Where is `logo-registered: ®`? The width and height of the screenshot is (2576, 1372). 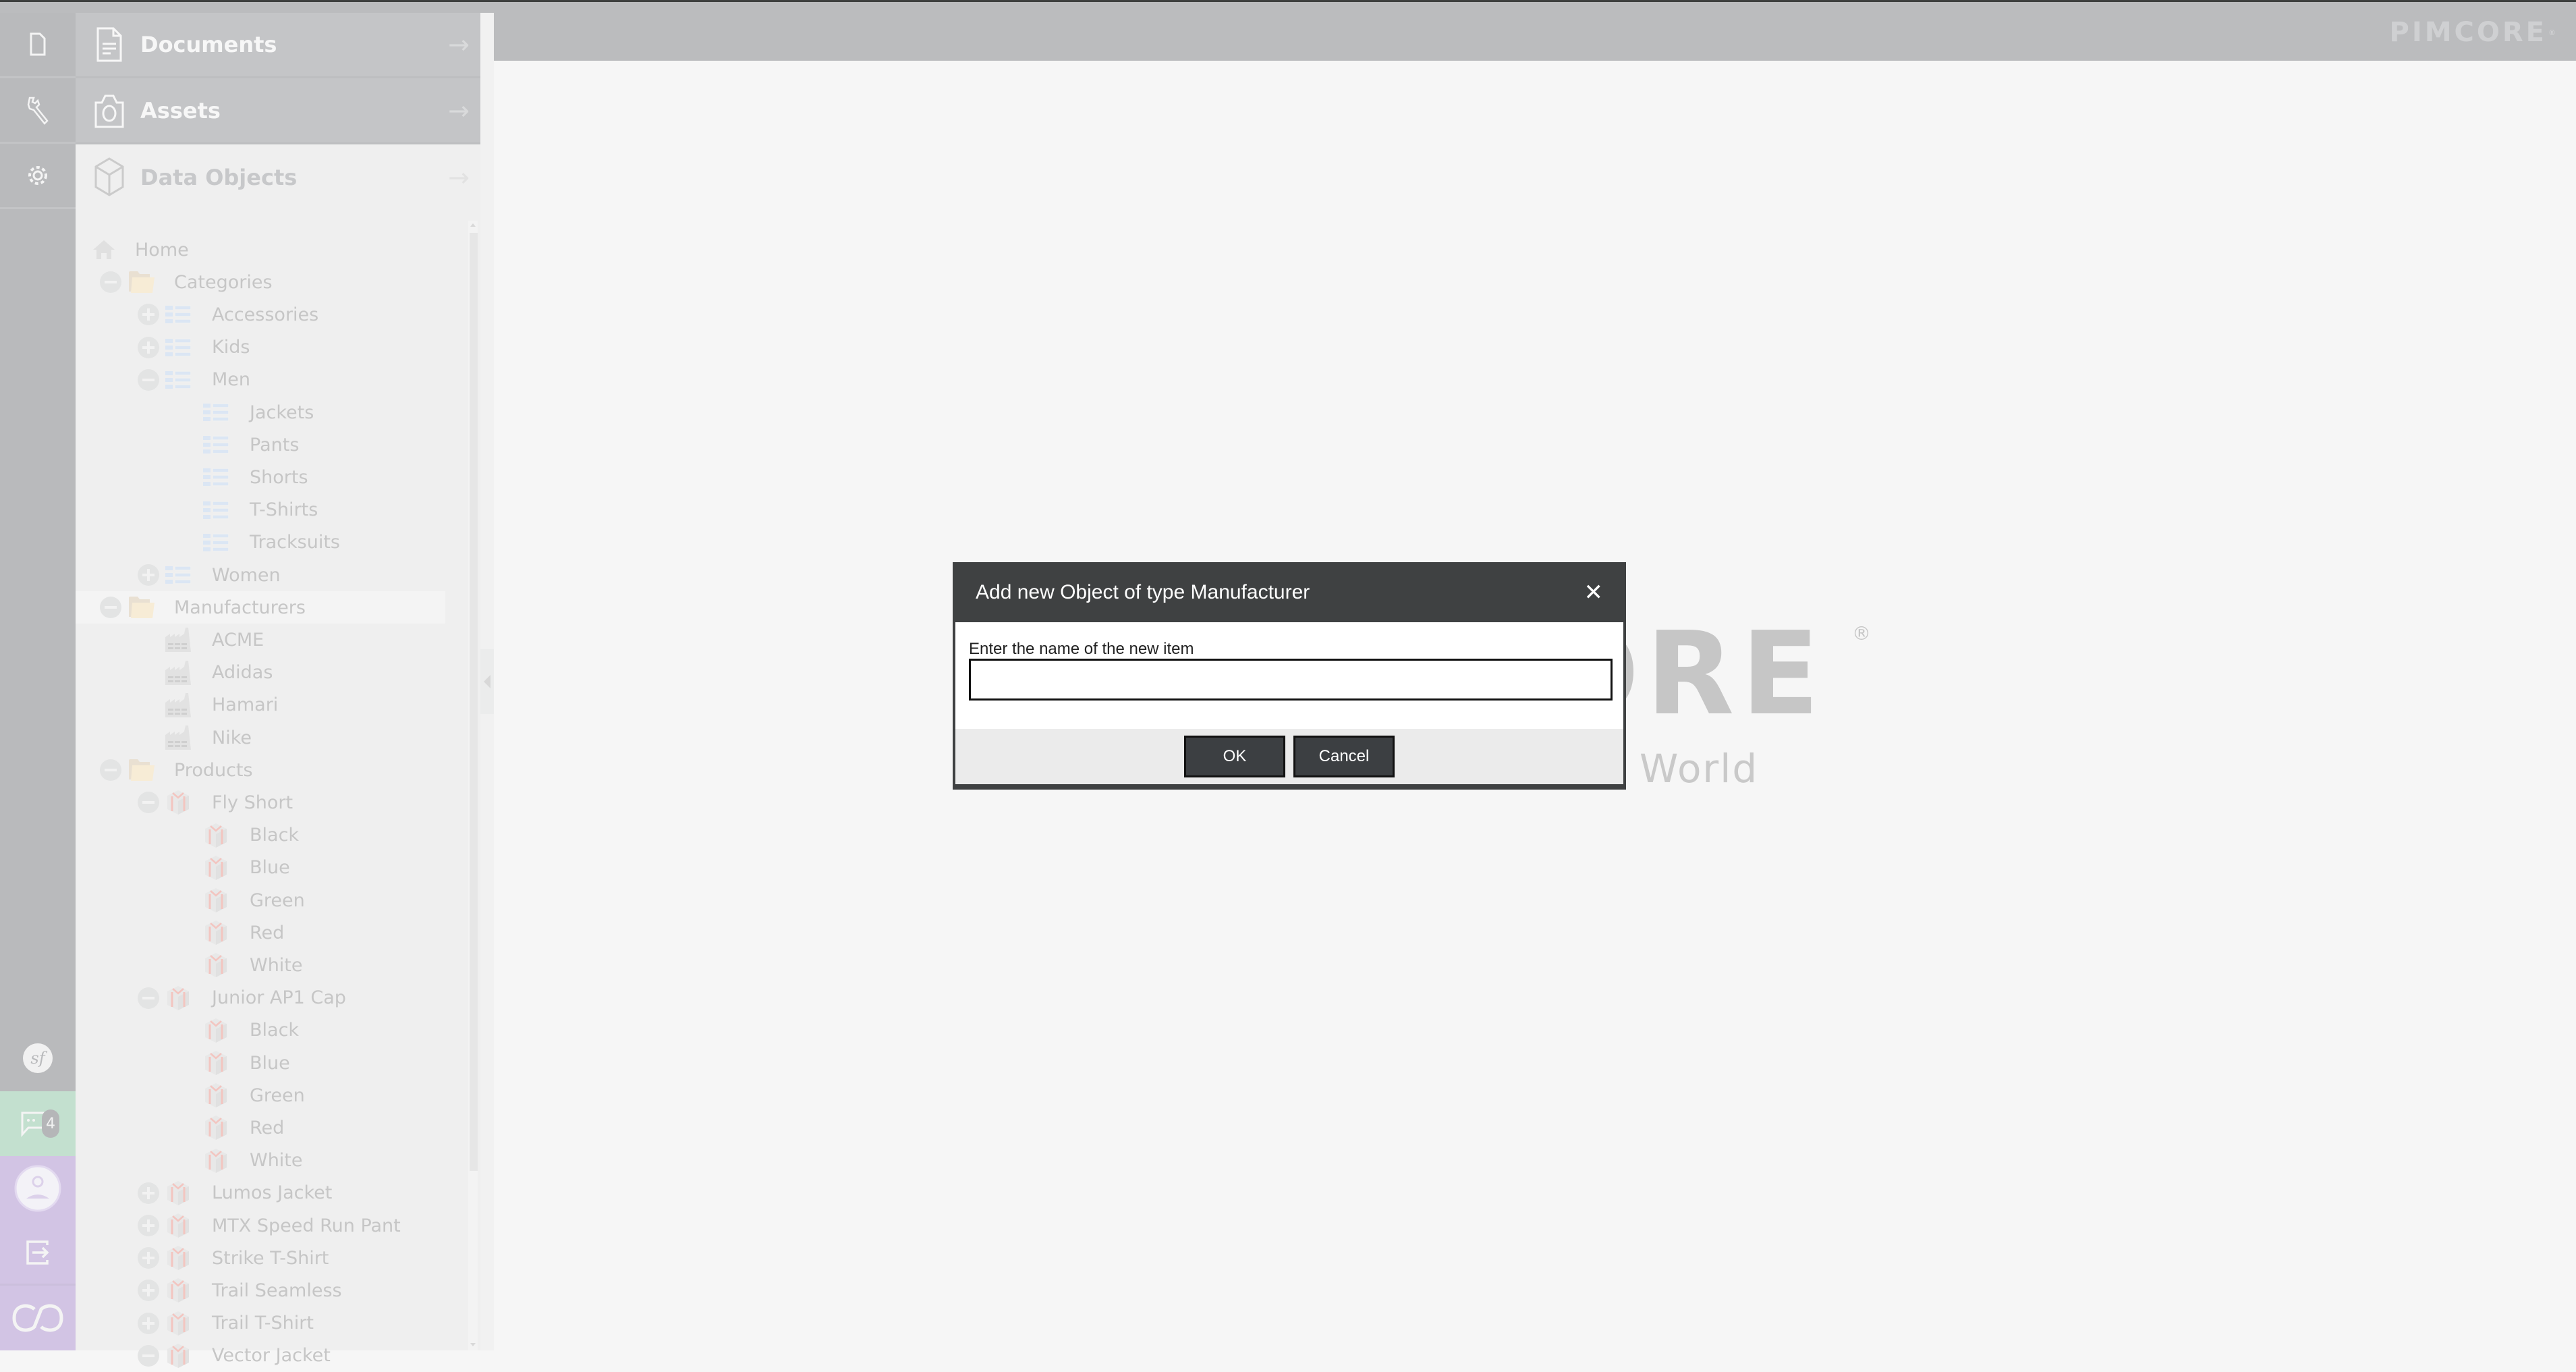 logo-registered: ® is located at coordinates (2552, 32).